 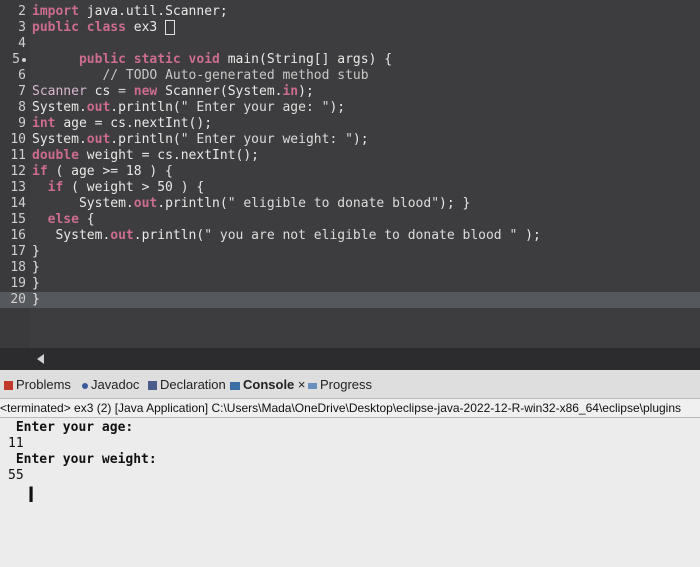 I want to click on code-line: 13 if ( weight > 50 ) {, so click(x=350, y=188).